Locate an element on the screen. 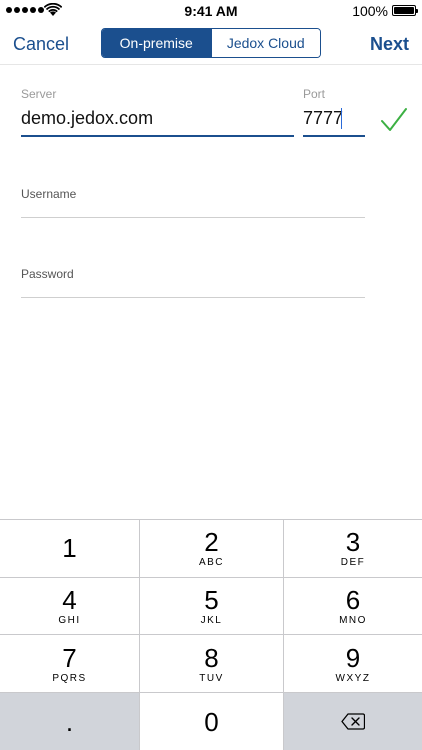 This screenshot has height=750, width=422. key-digit: 3 is located at coordinates (353, 542).